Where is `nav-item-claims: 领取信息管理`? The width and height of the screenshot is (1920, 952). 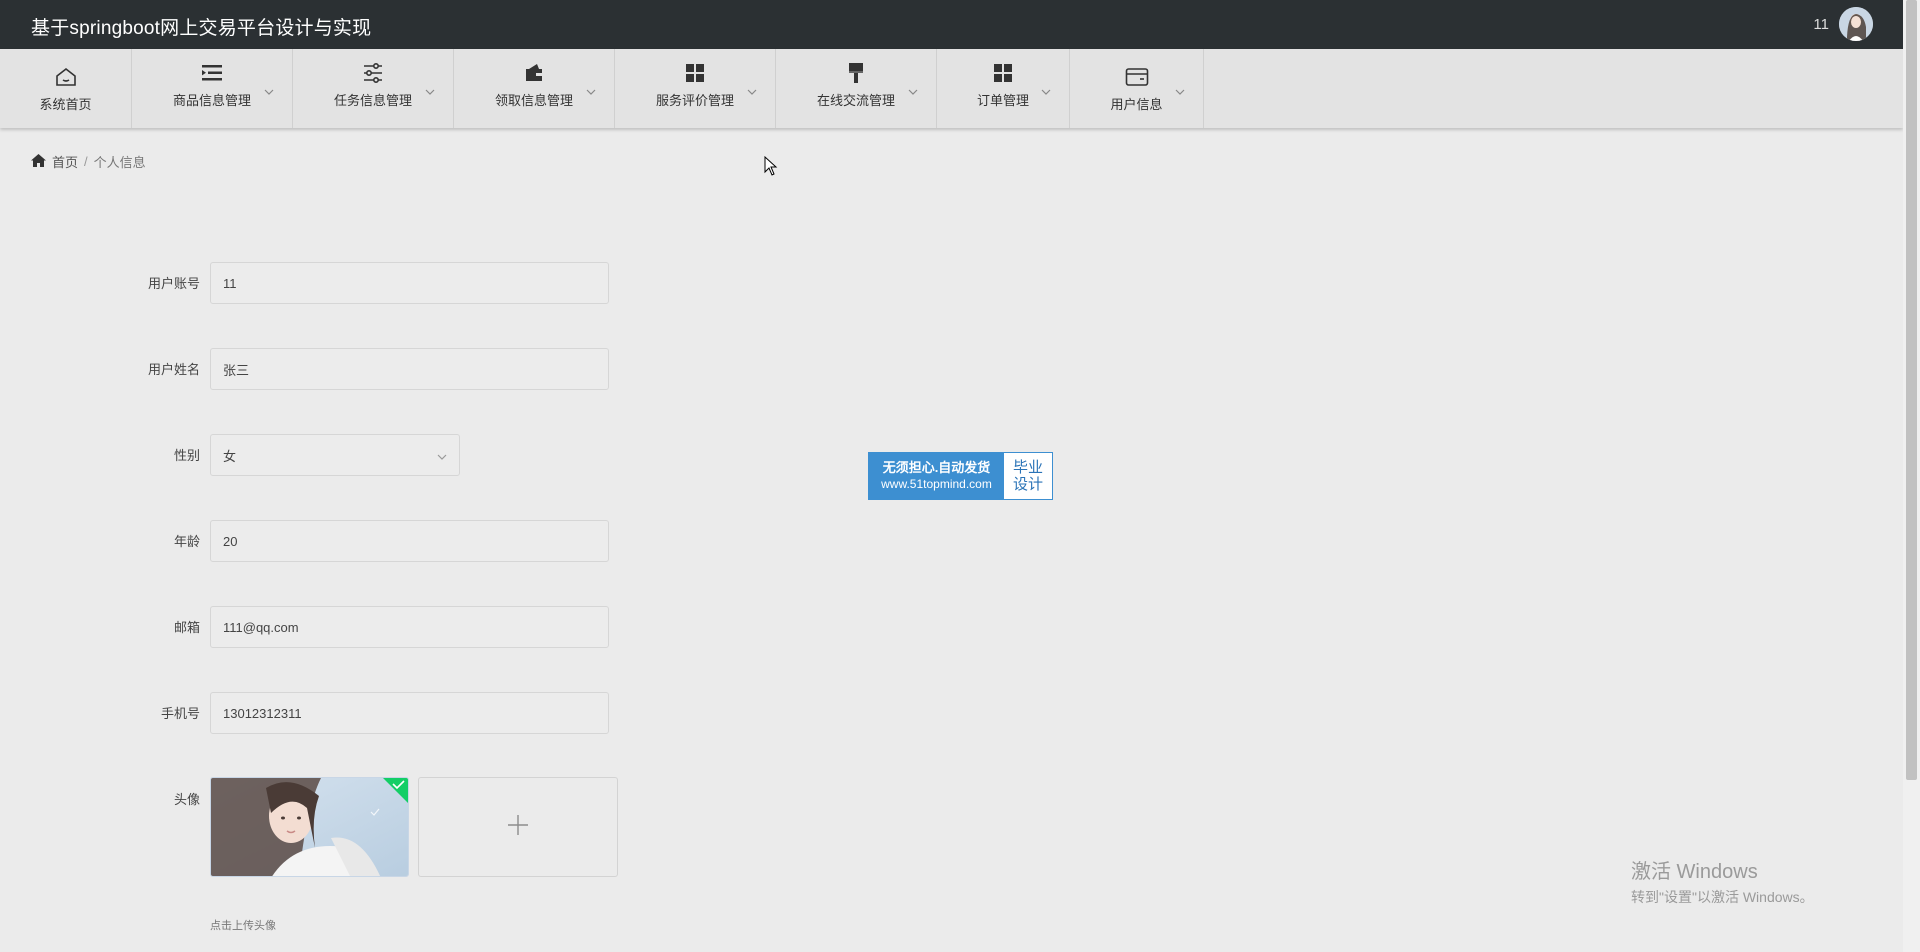
nav-item-claims: 领取信息管理 is located at coordinates (534, 88).